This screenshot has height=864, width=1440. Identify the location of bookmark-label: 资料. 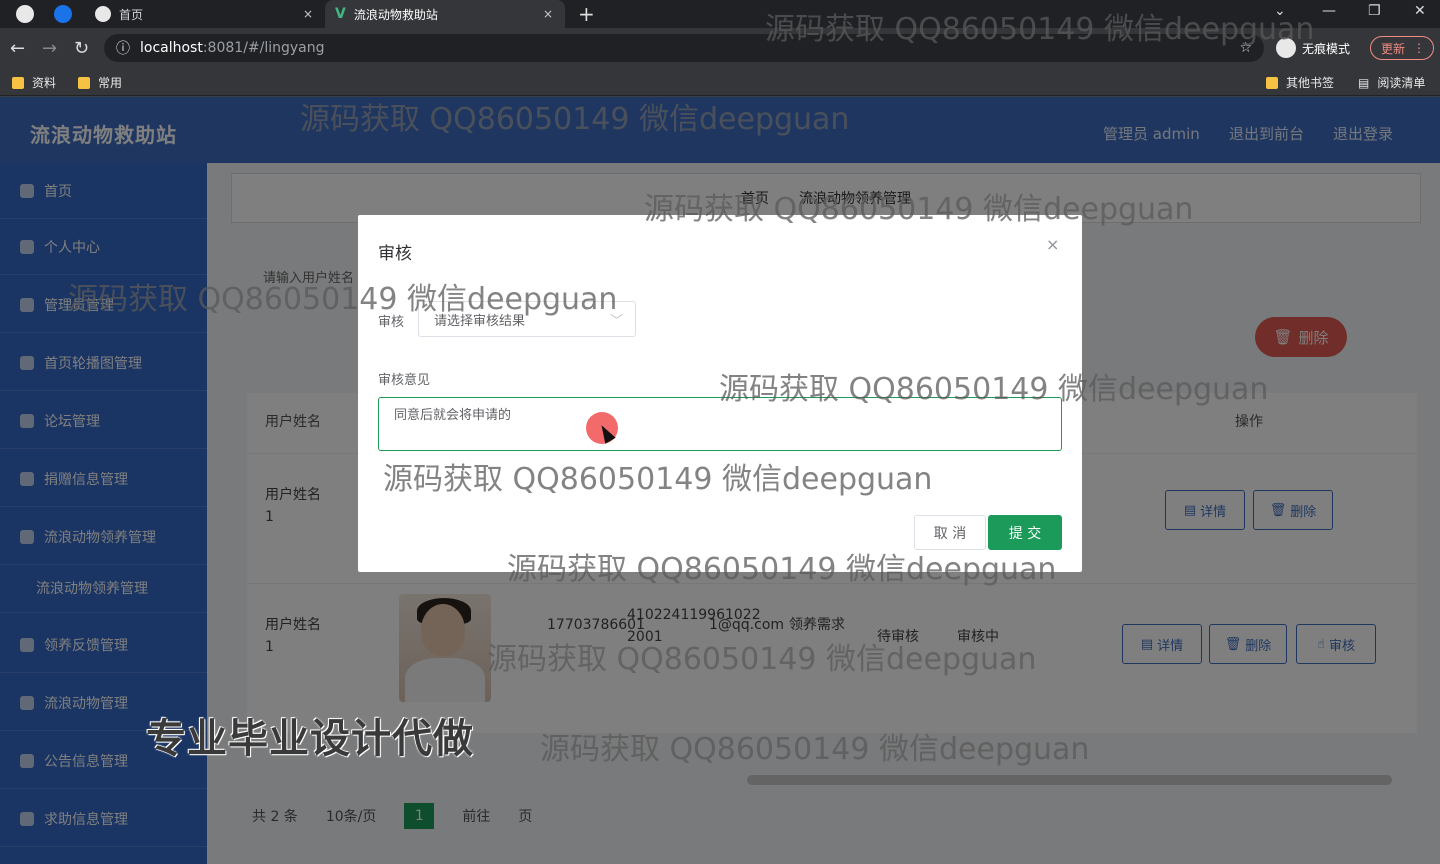
(44, 83).